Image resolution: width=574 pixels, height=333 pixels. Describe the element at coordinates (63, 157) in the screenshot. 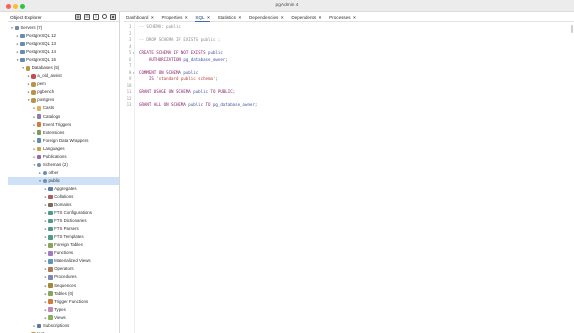

I see `tree-node-publications: ▸ Publications` at that location.